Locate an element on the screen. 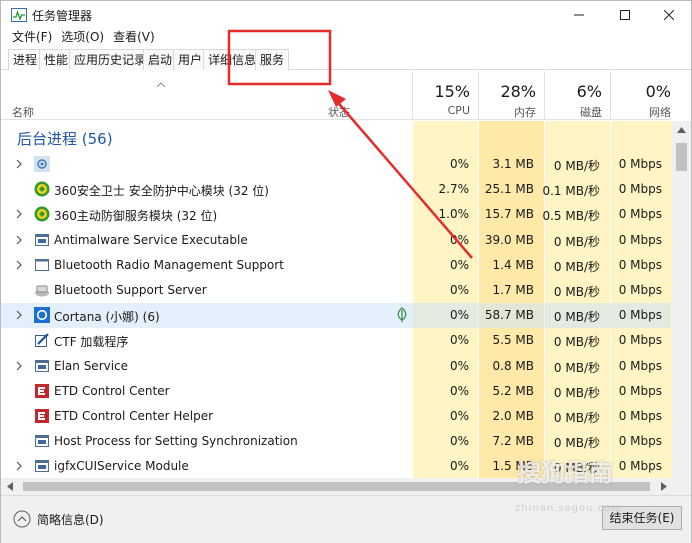 Image resolution: width=692 pixels, height=543 pixels. process-row: Elan Service 0% 0.8 MB 0 MB/秒 0 Mbps is located at coordinates (336, 366).